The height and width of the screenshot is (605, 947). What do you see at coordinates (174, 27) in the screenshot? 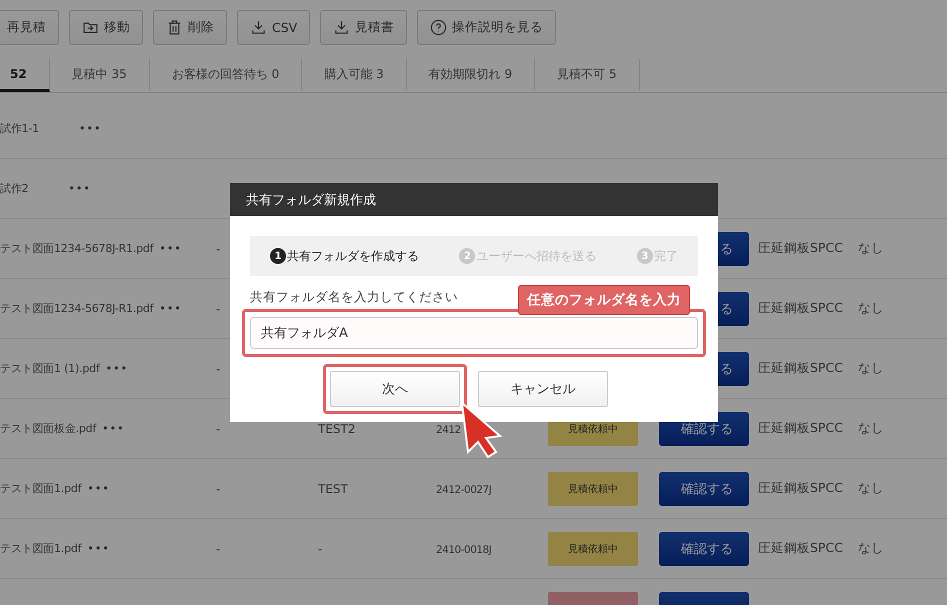
I see `trash-icon` at bounding box center [174, 27].